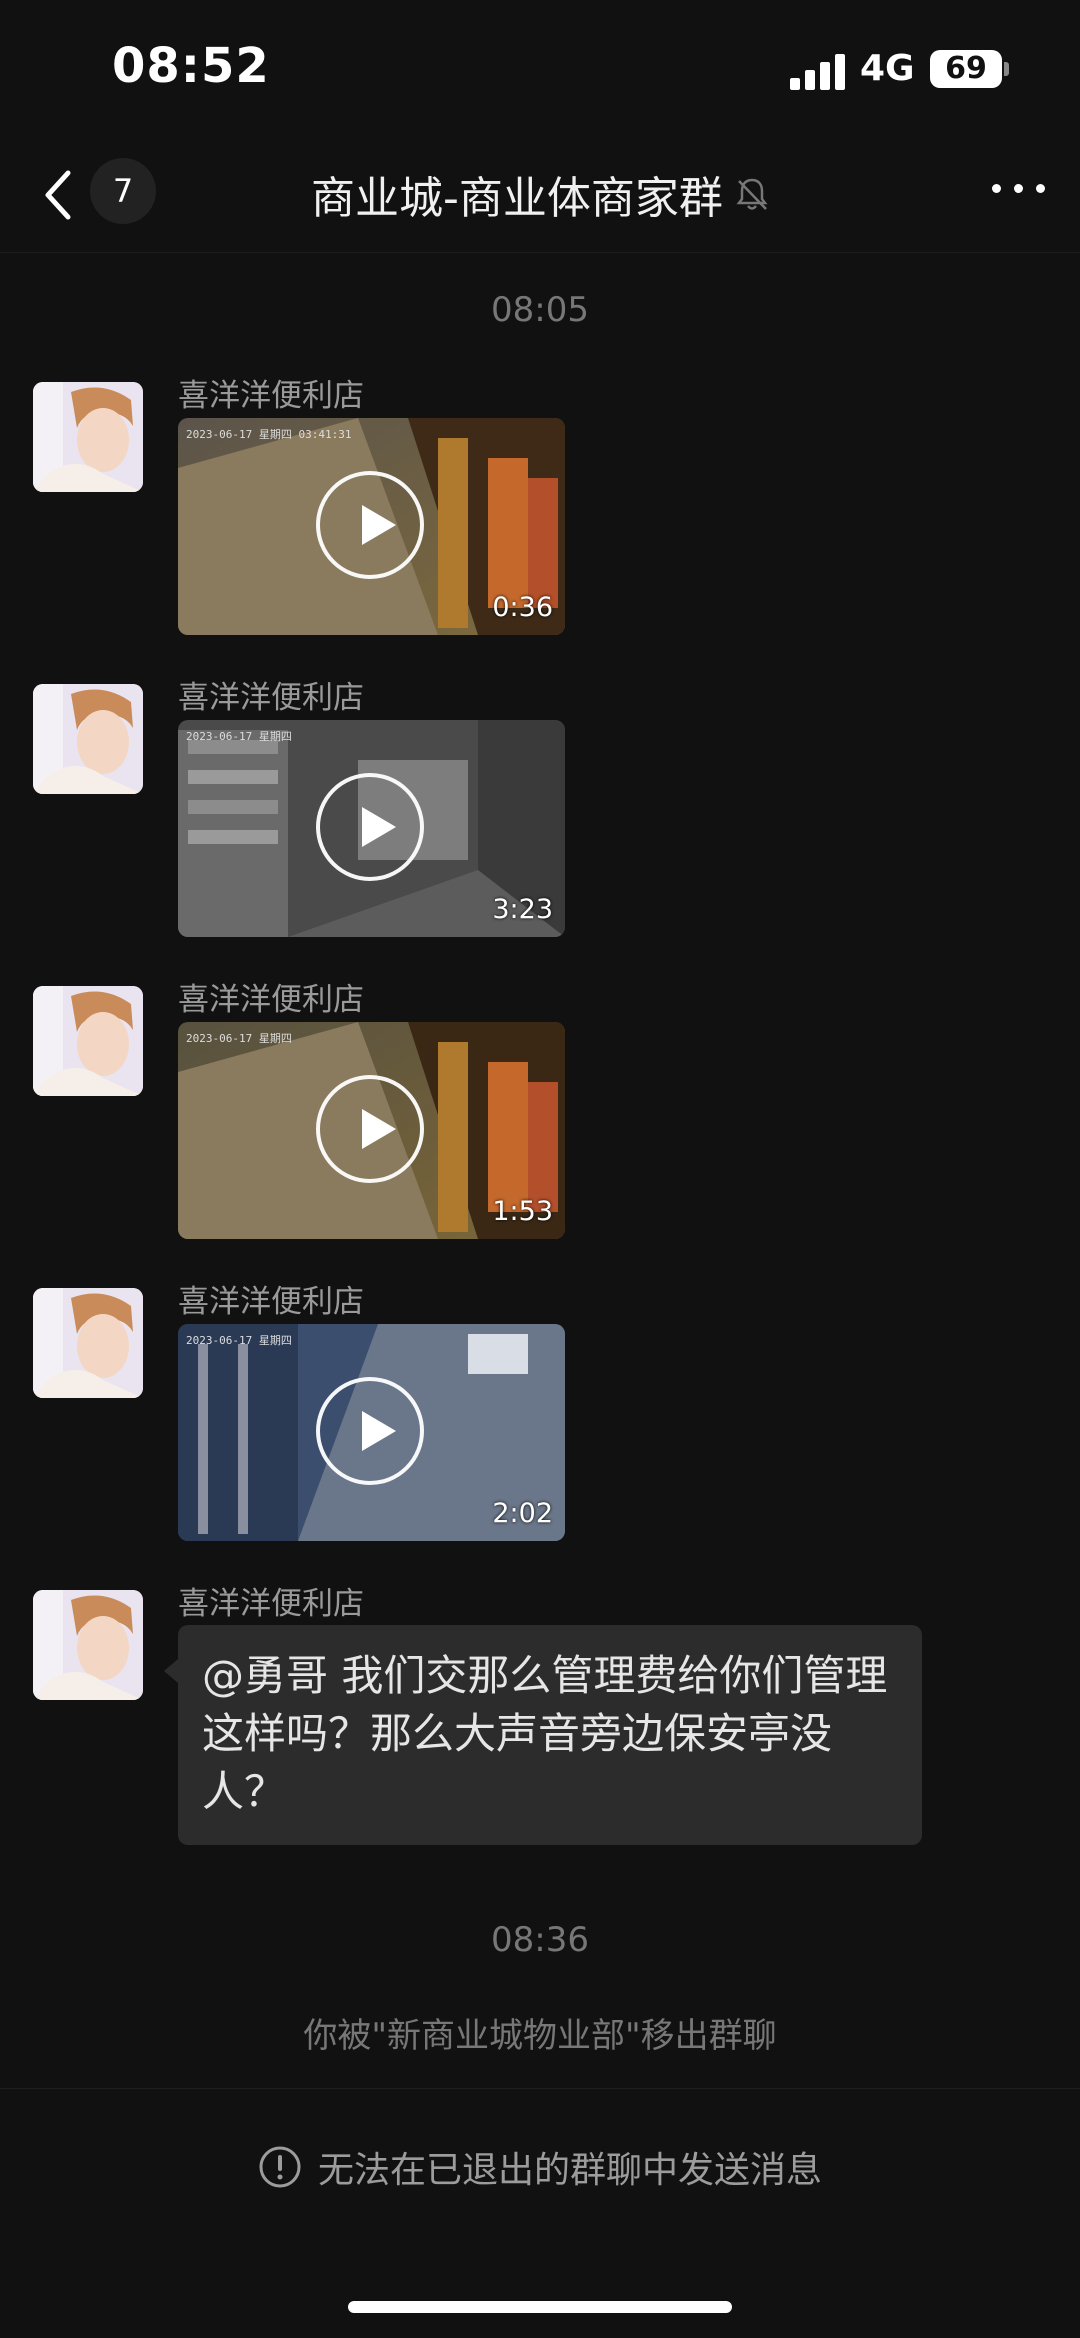 The image size is (1080, 2338). I want to click on video-message: 2023-06-17 星期四 2:02, so click(371, 1432).